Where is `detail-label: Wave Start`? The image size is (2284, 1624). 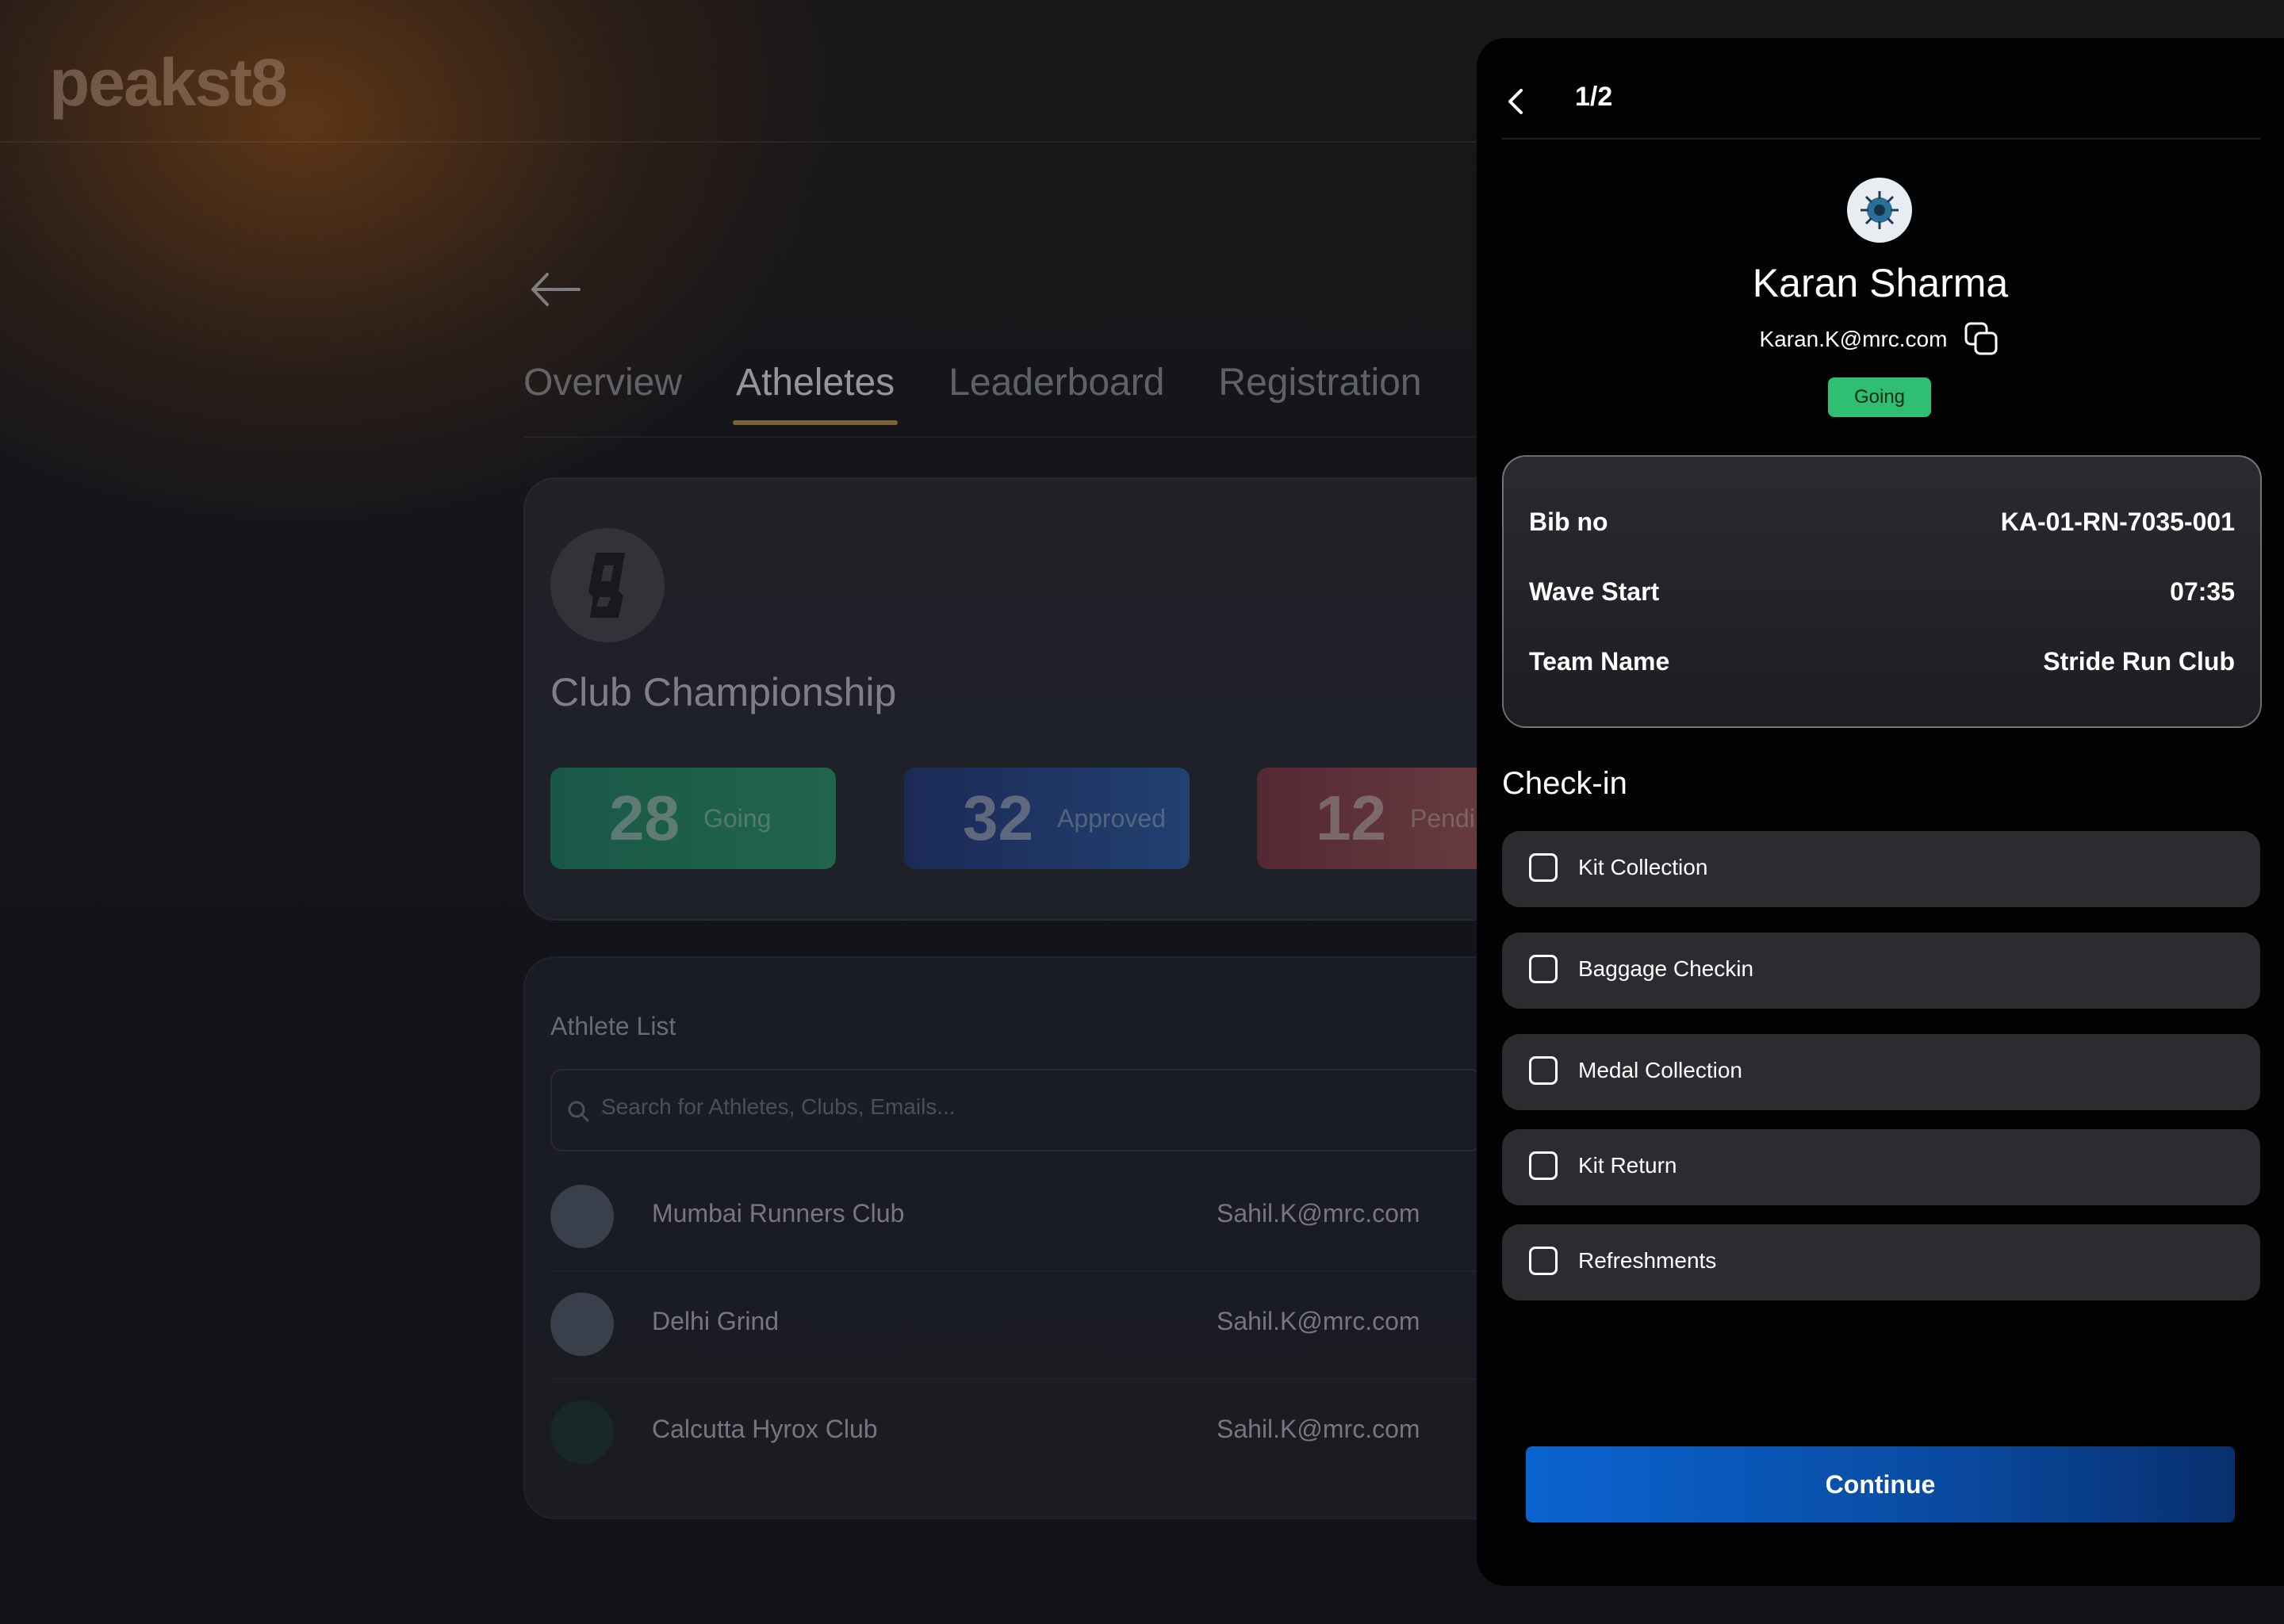
detail-label: Wave Start is located at coordinates (1594, 591).